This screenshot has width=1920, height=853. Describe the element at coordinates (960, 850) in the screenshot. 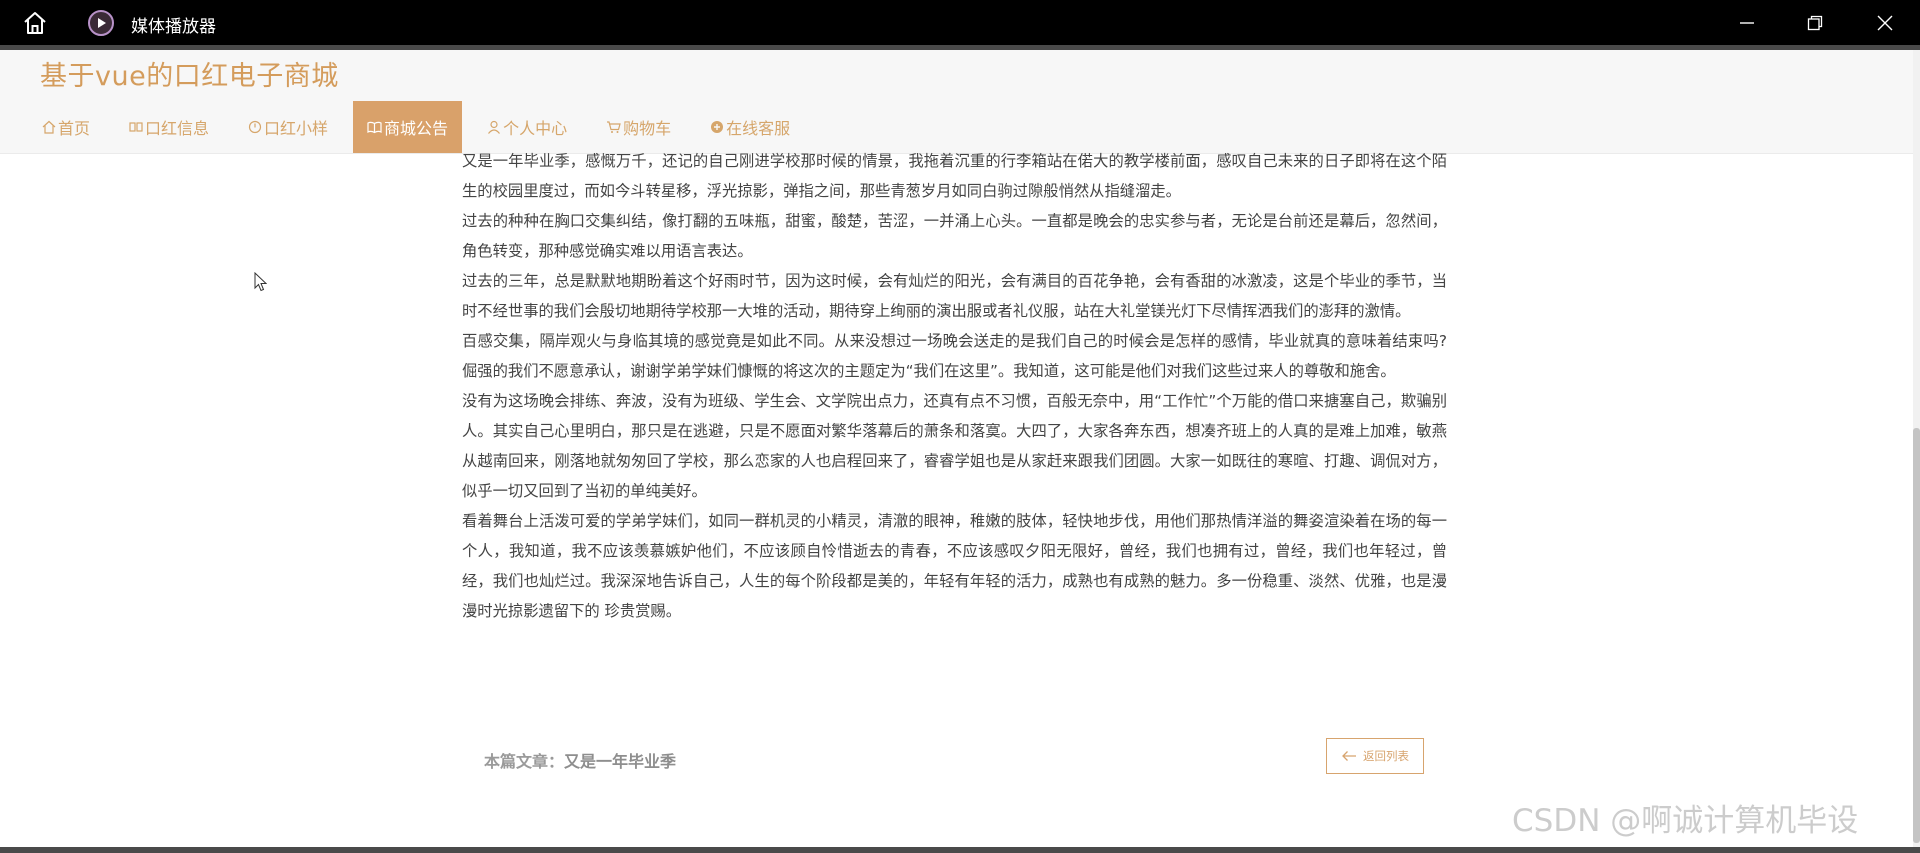

I see `window-bottom-border` at that location.